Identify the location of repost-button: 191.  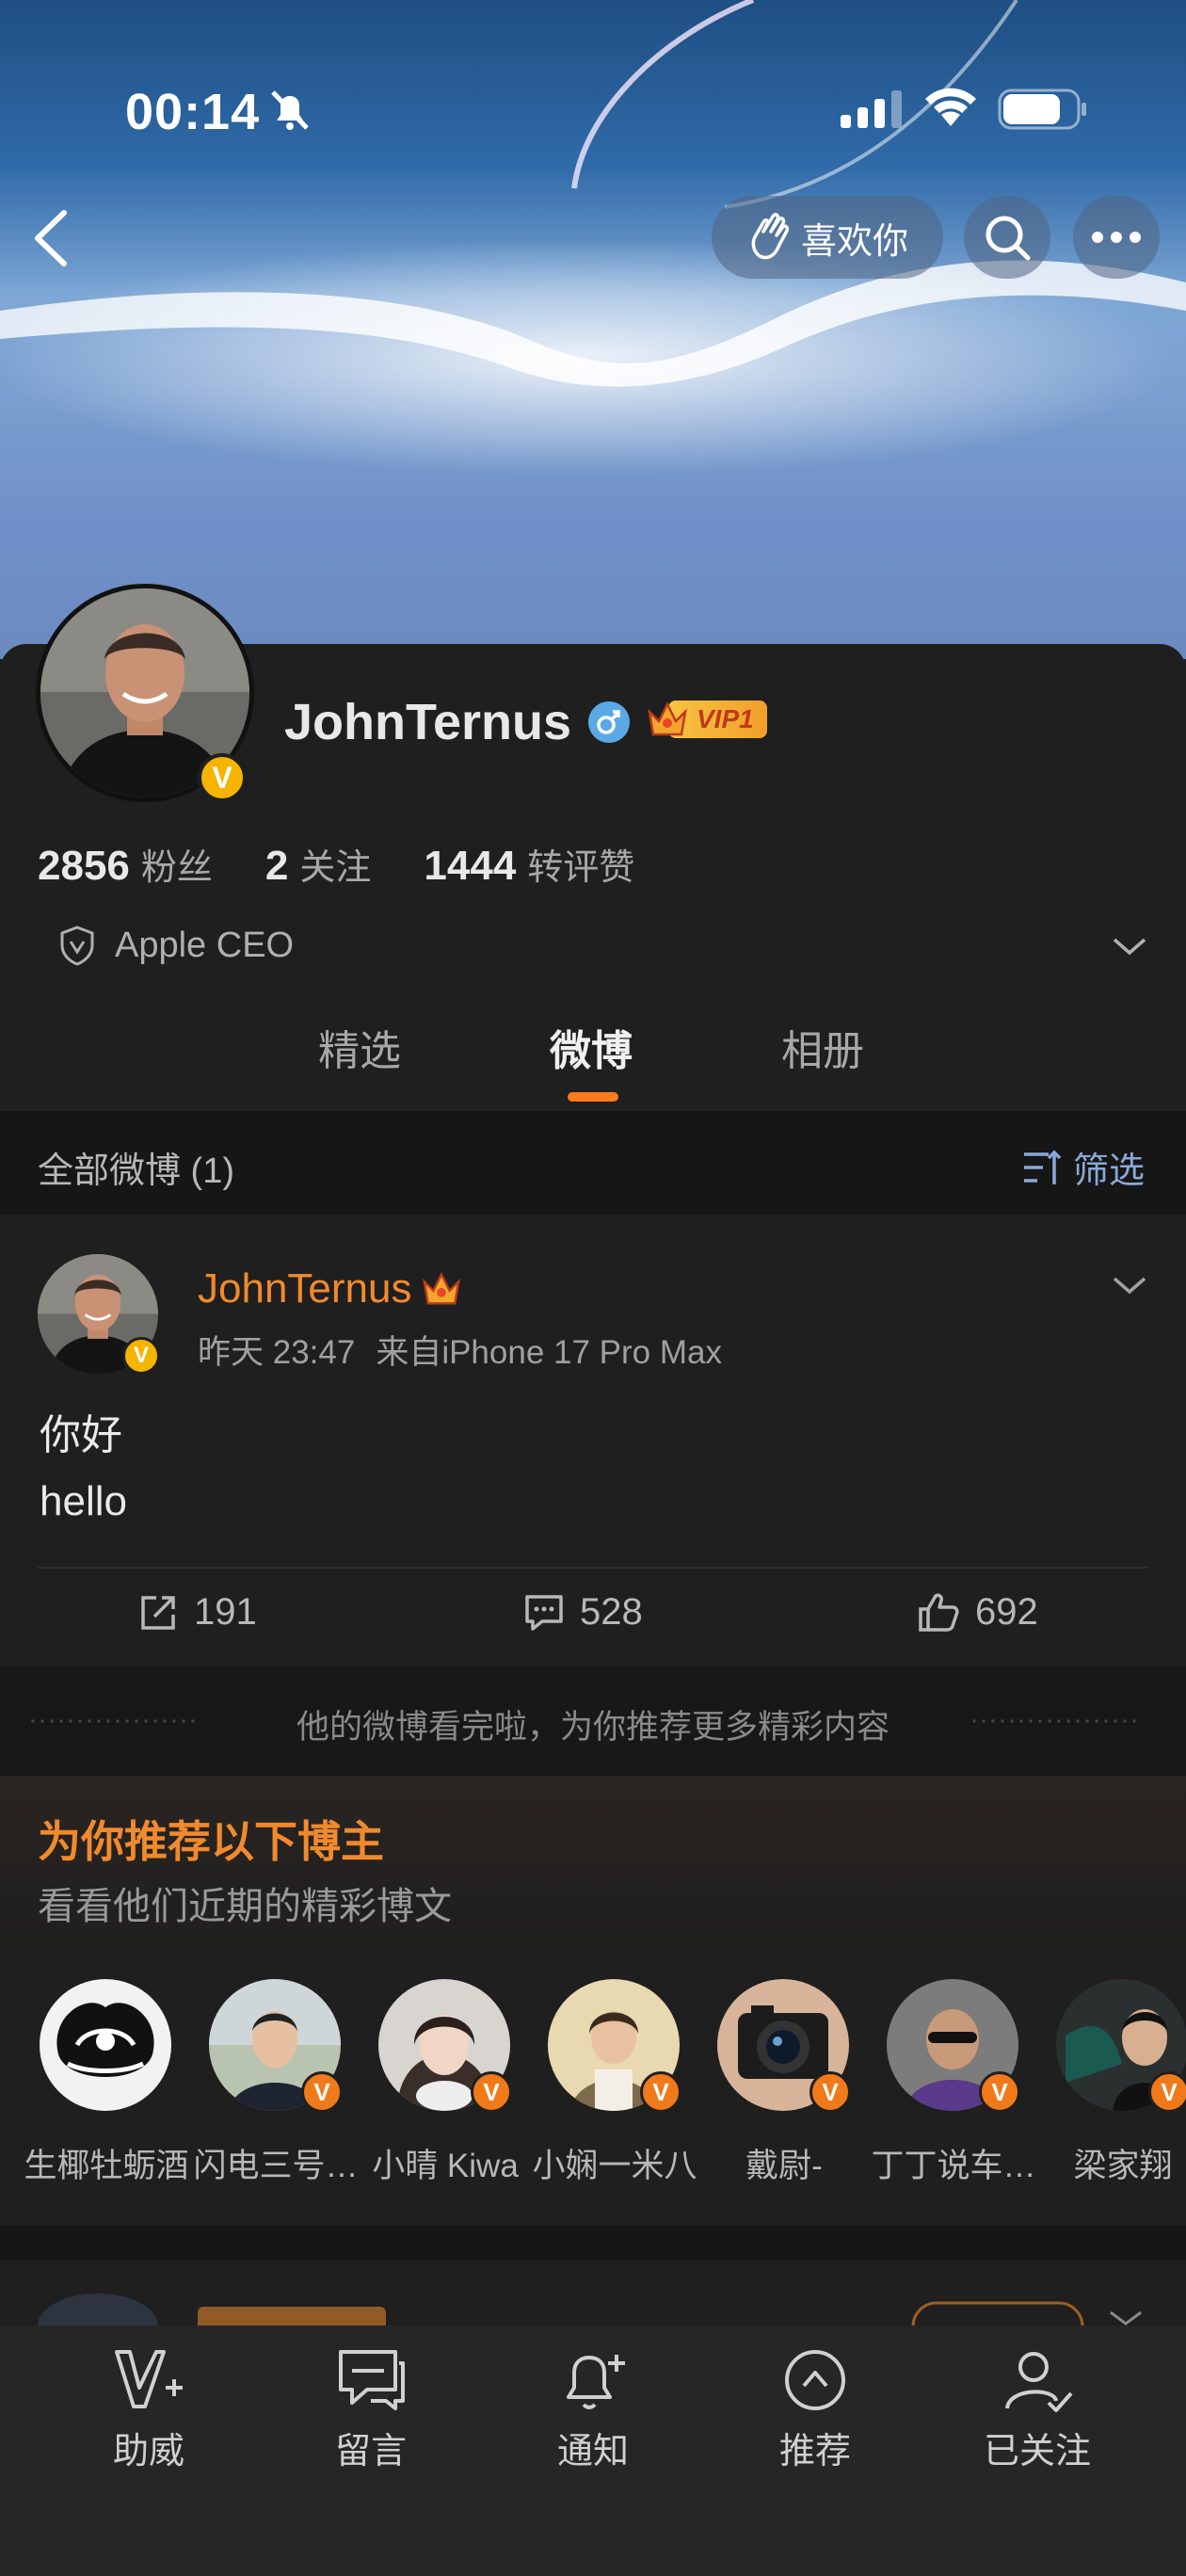
(197, 1612).